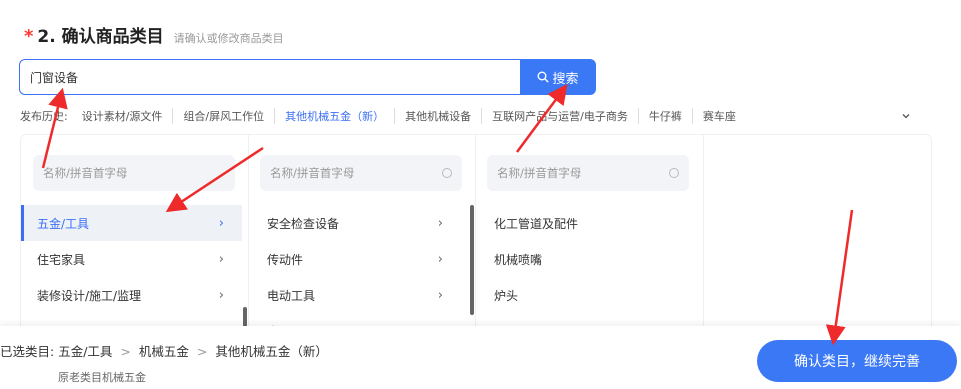 Image resolution: width=961 pixels, height=389 pixels. Describe the element at coordinates (664, 116) in the screenshot. I see `history-item: 牛仔裤` at that location.